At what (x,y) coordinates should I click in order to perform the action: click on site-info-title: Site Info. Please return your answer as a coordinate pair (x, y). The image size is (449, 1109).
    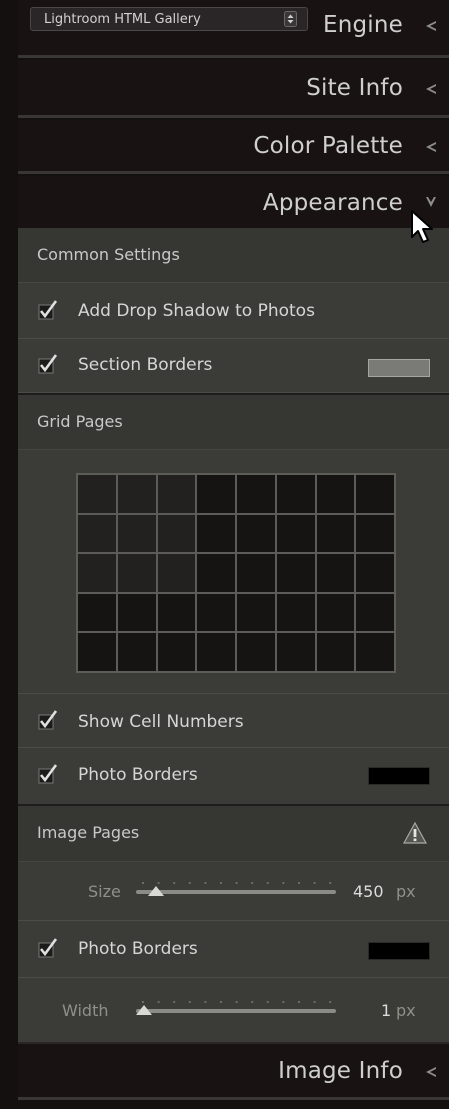
    Looking at the image, I should click on (354, 88).